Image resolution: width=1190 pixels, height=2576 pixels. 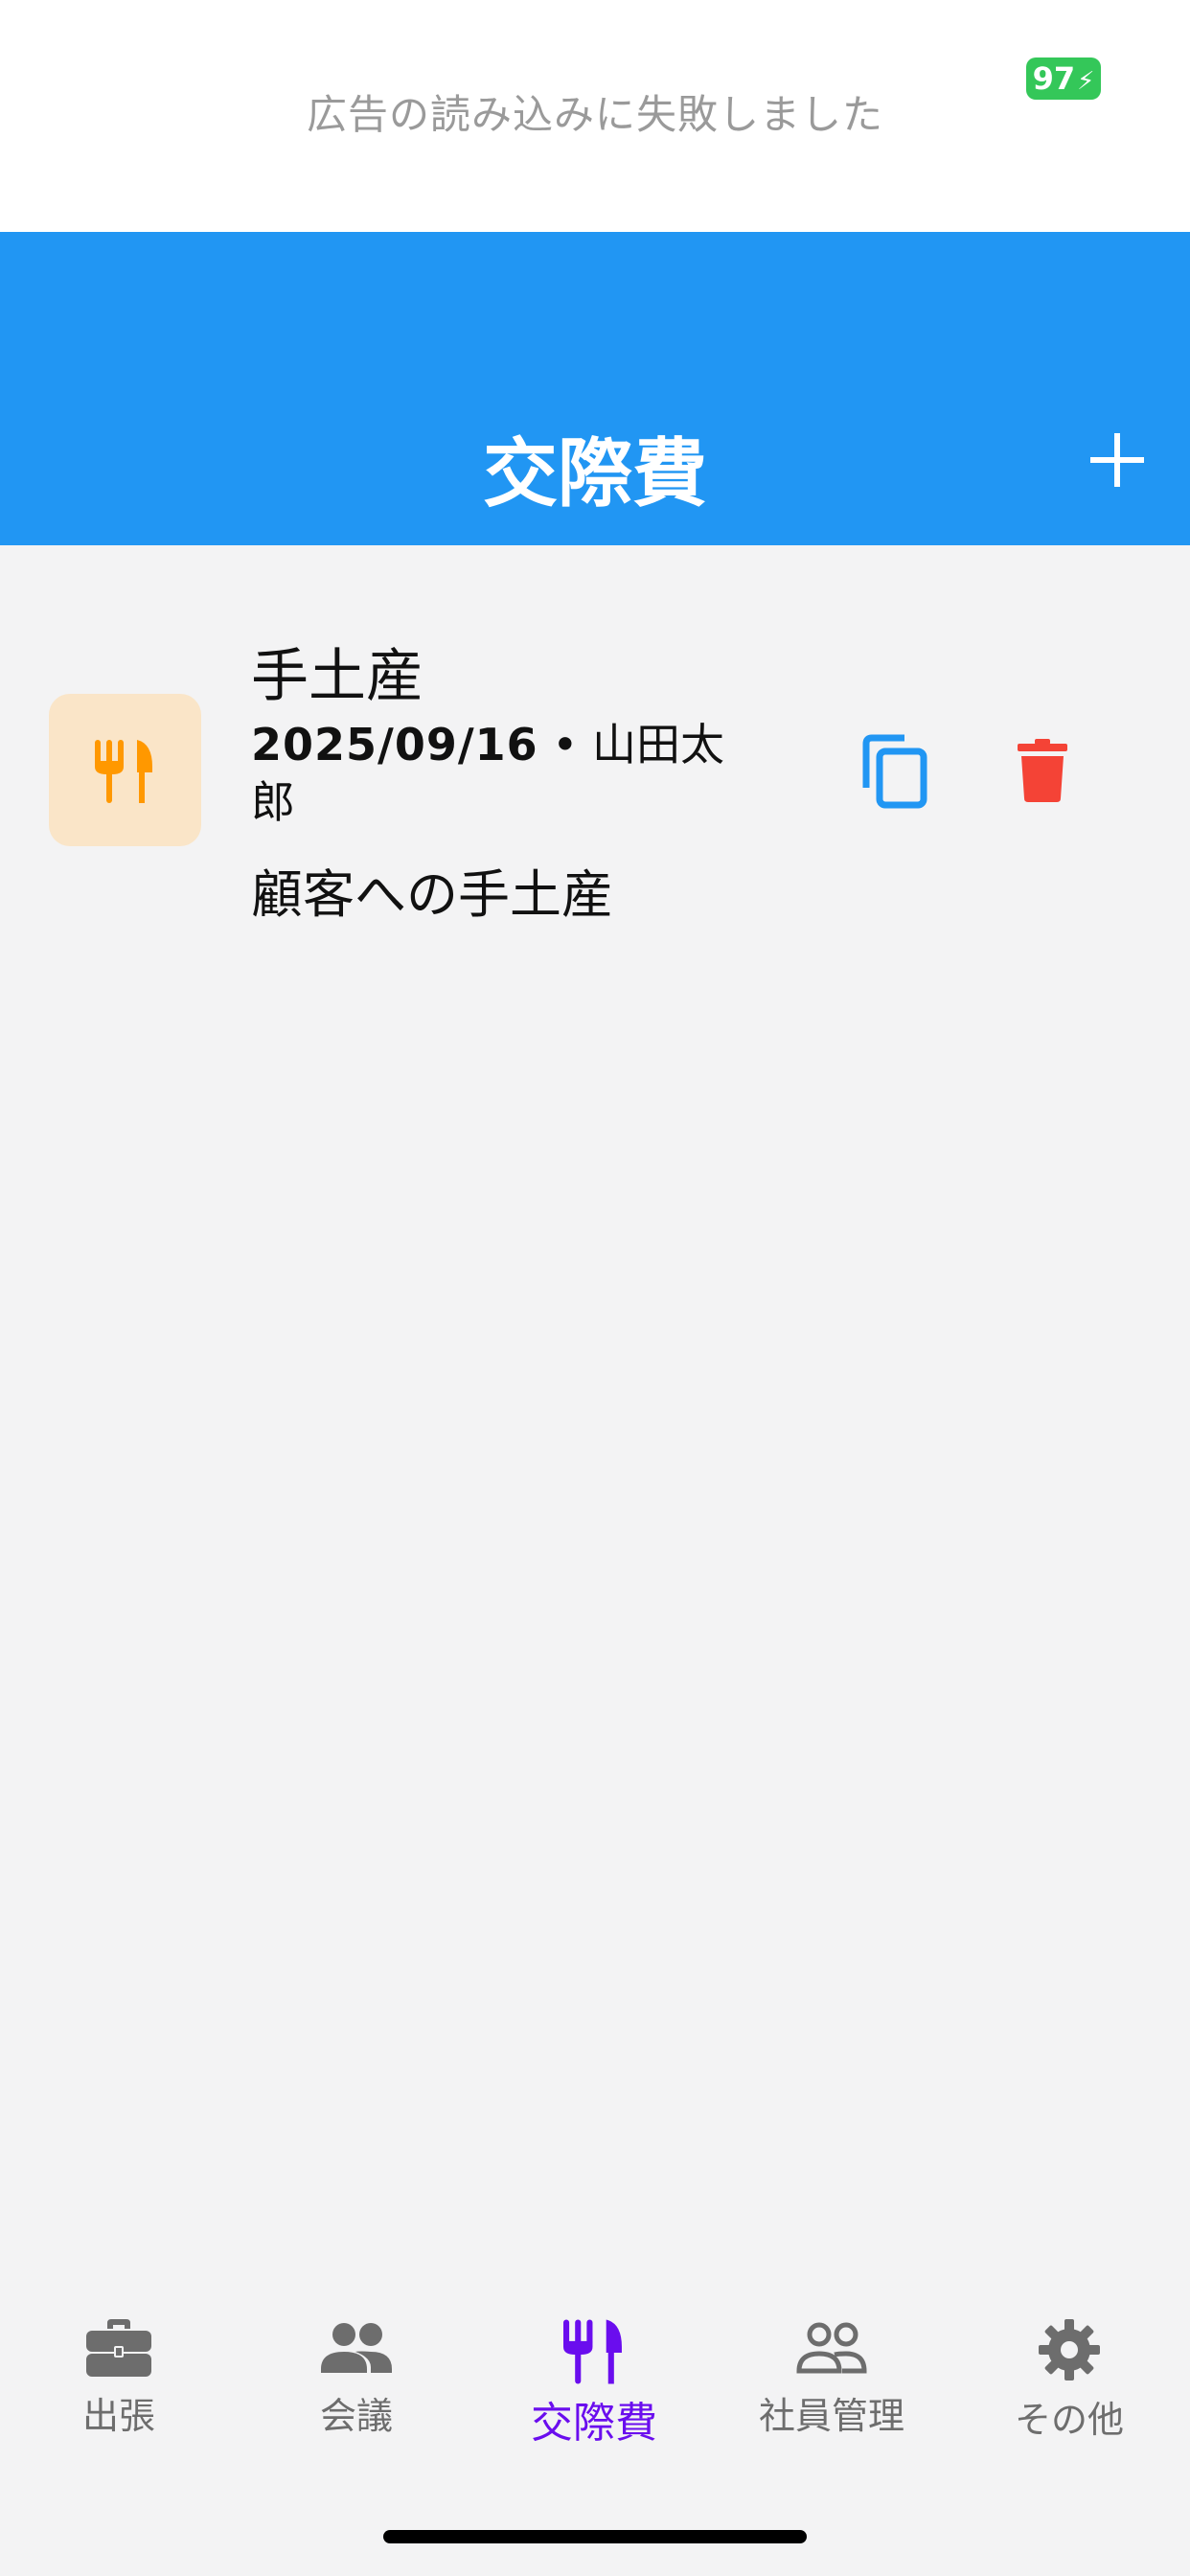 I want to click on tab-label: 出張, so click(x=118, y=2416).